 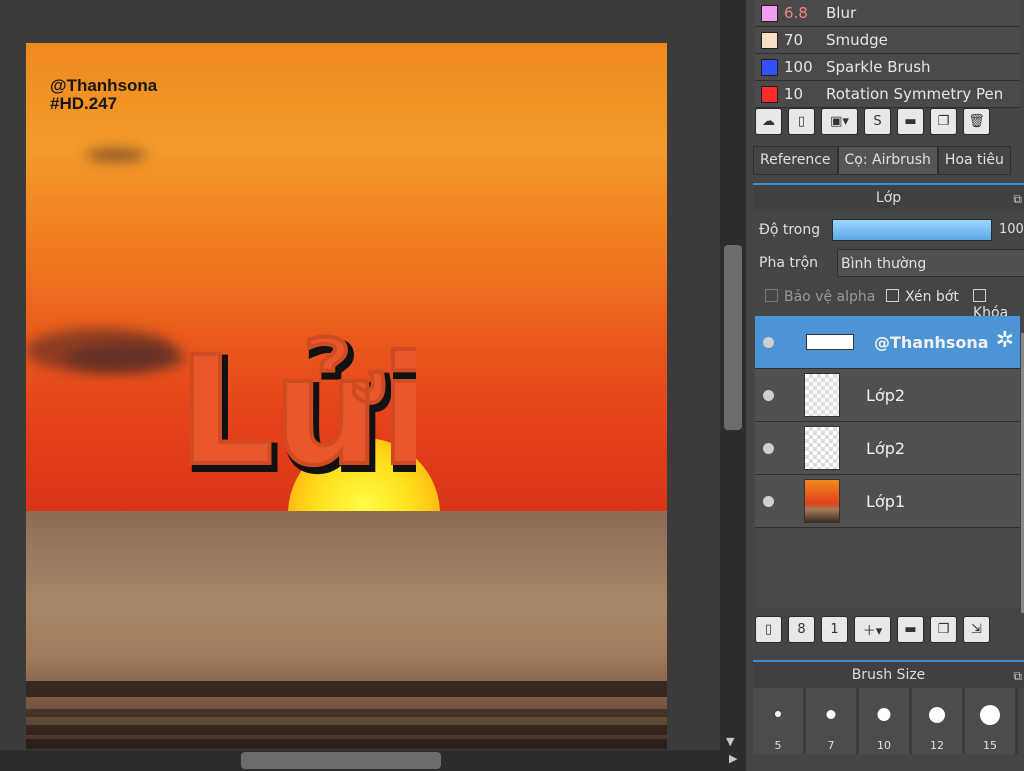 I want to click on horizontal-scrollbar, so click(x=360, y=760).